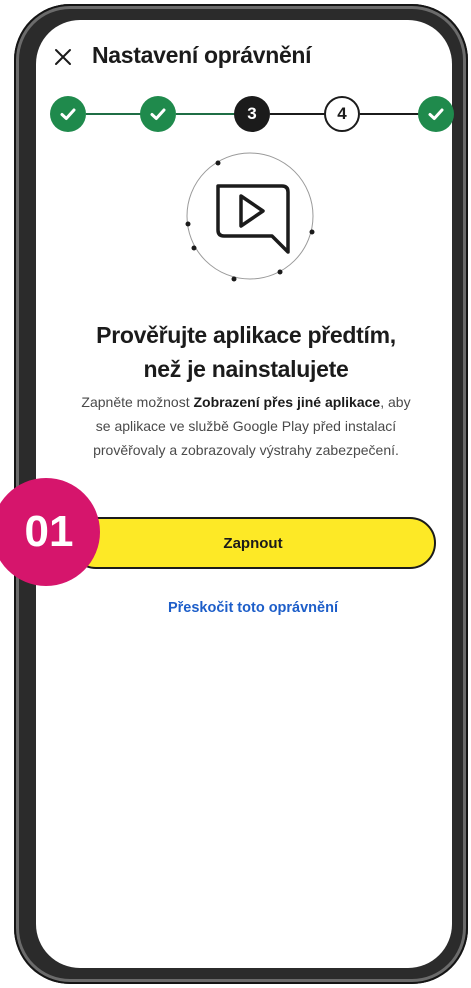 This screenshot has height=988, width=471. I want to click on step-5-complete, so click(436, 114).